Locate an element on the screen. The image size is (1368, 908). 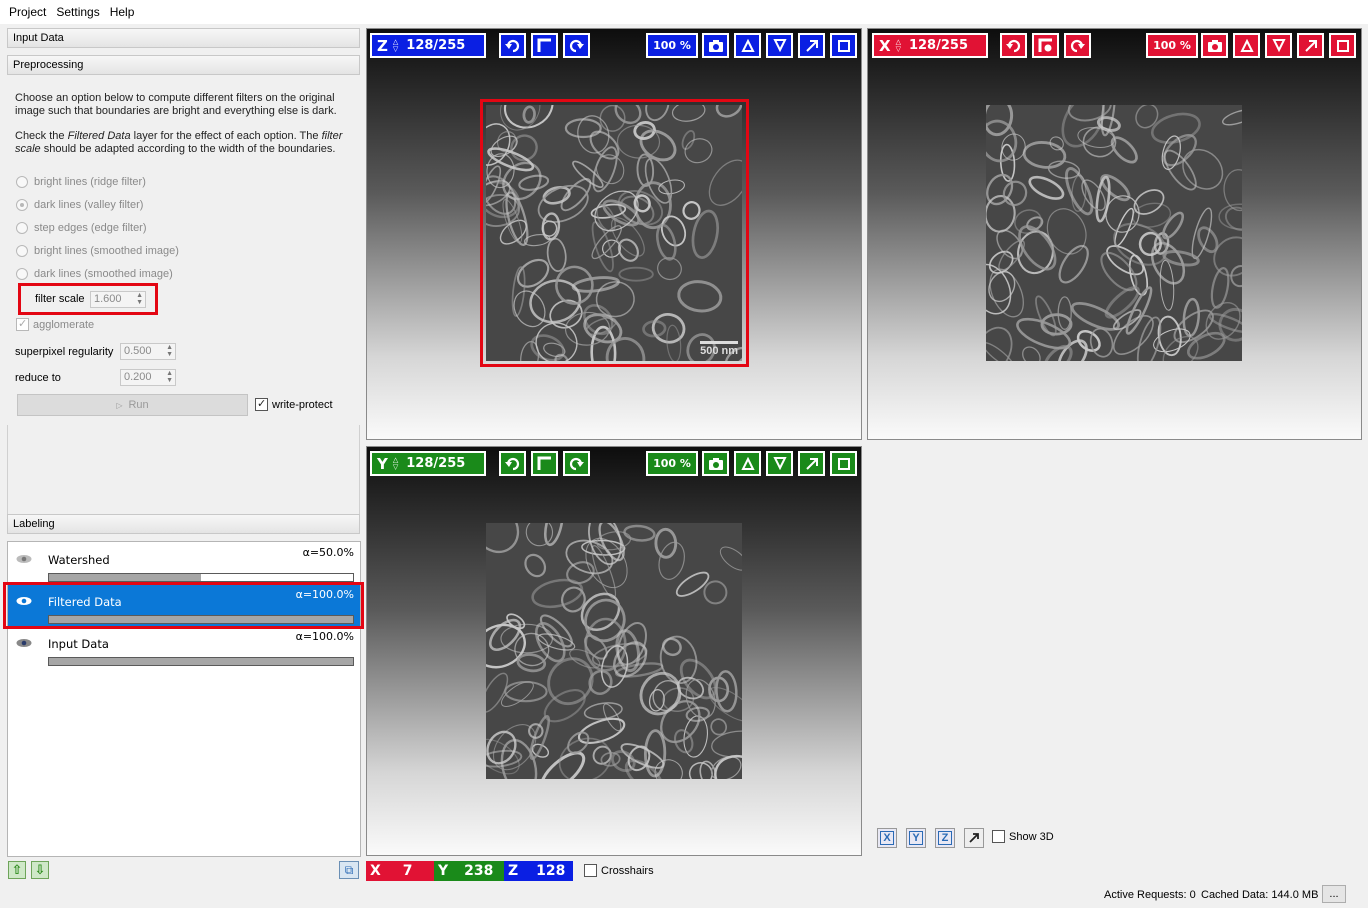
axis-x-icon: X is located at coordinates (887, 838).